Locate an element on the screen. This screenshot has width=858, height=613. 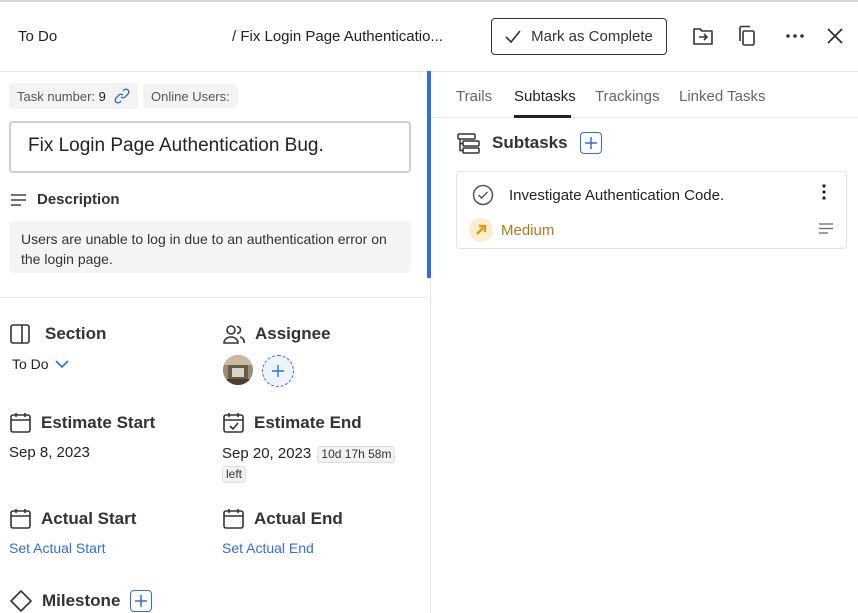
assignee-label: Assignee is located at coordinates (293, 333).